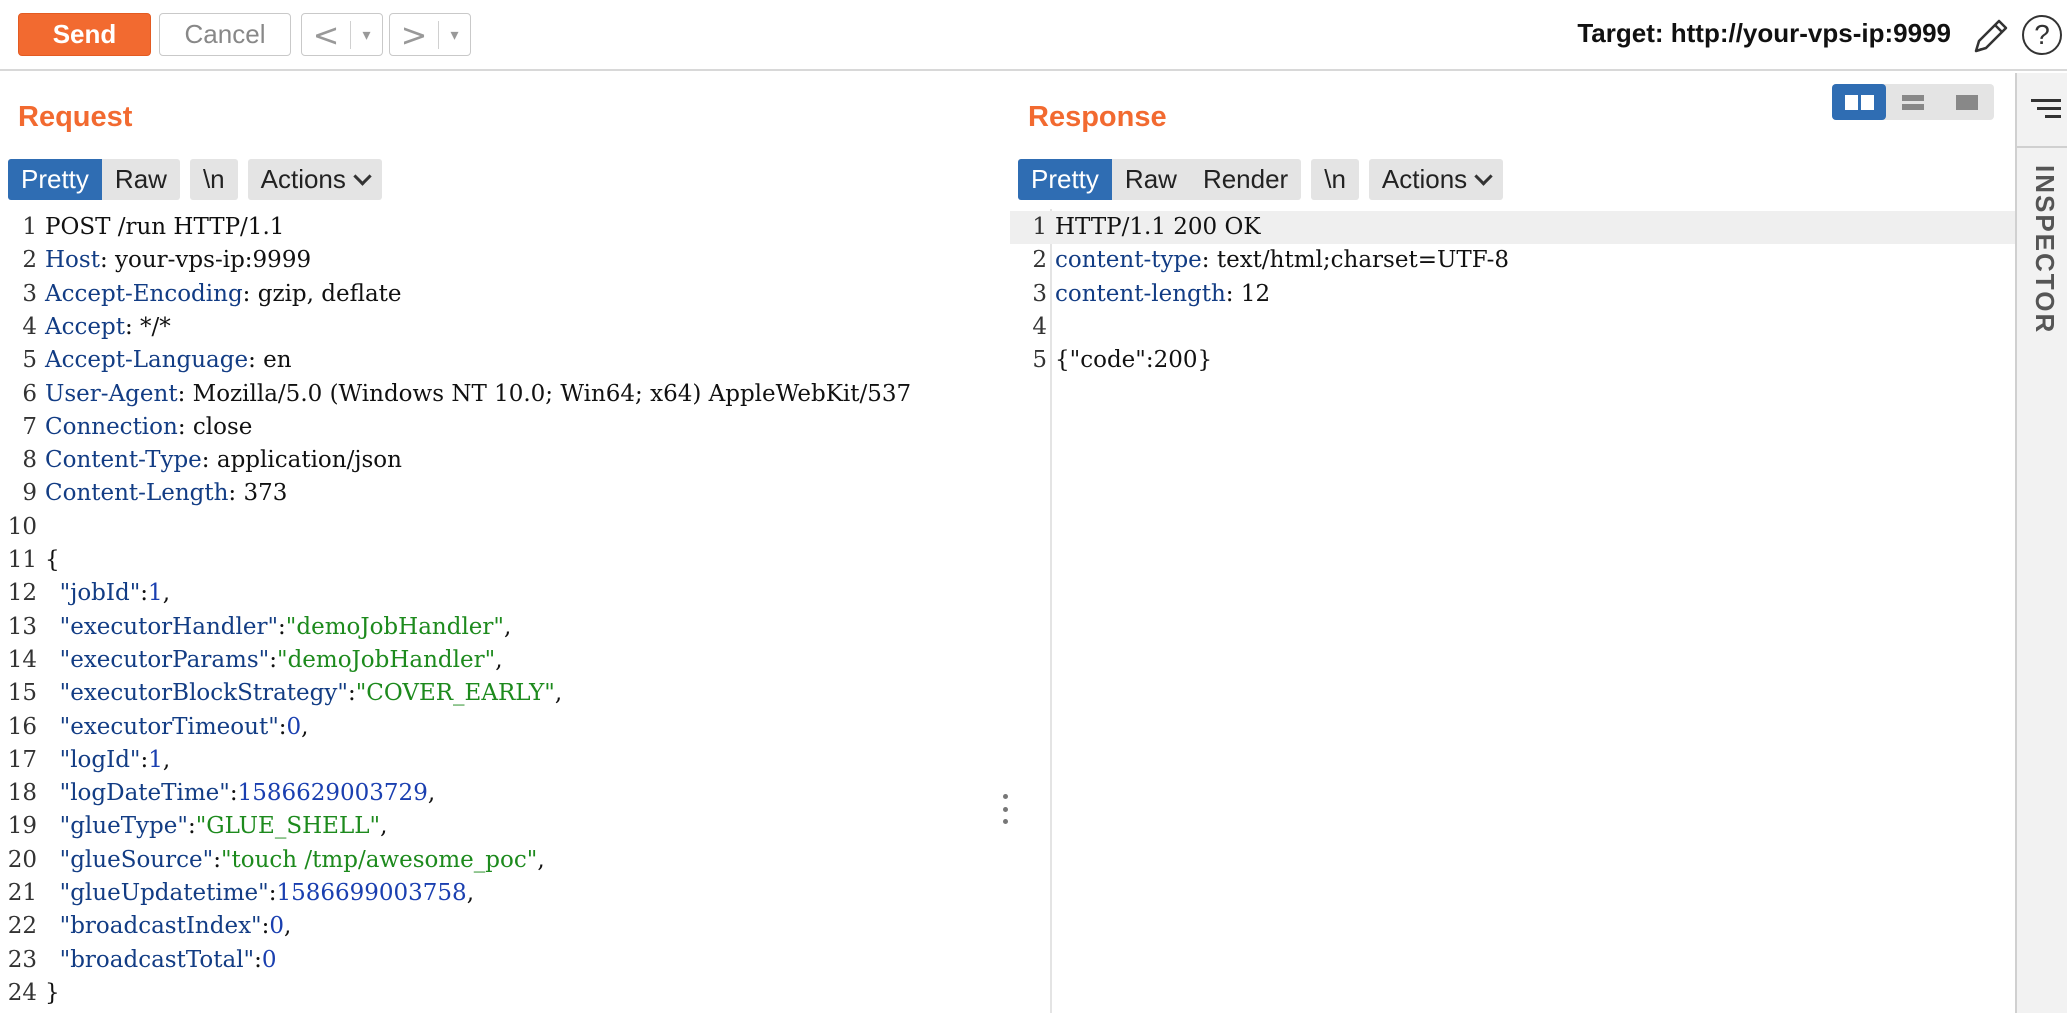  I want to click on code-text: "executorBlockStrategy":"COVER_EARLY",, so click(304, 693).